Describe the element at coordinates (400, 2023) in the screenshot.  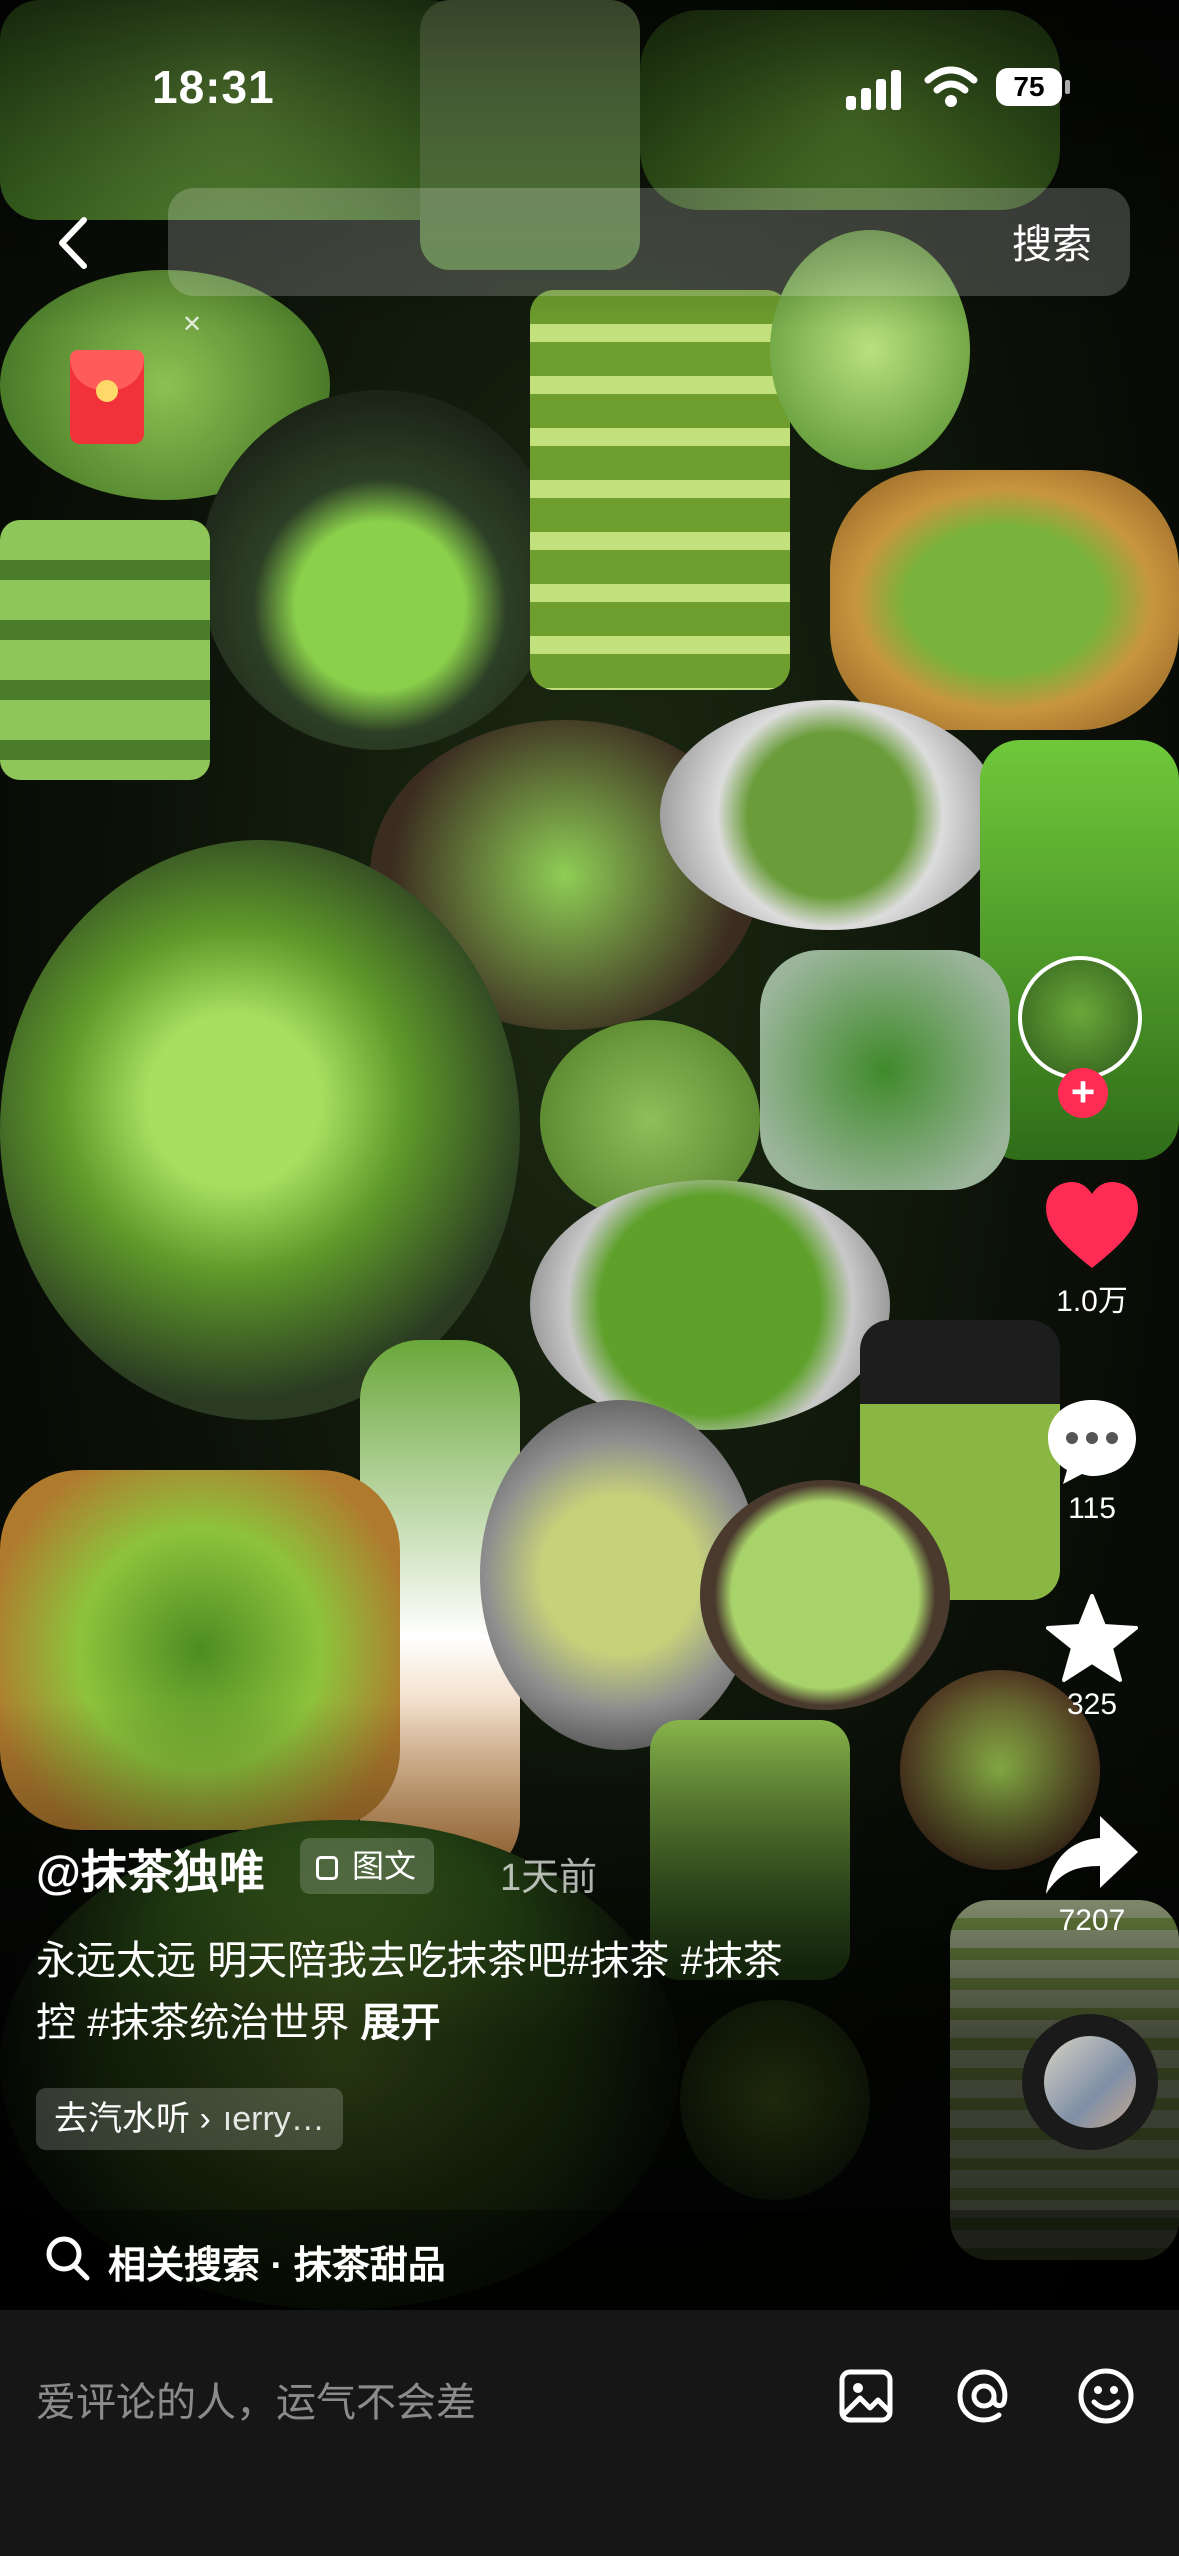
I see `expand-link: 展开` at that location.